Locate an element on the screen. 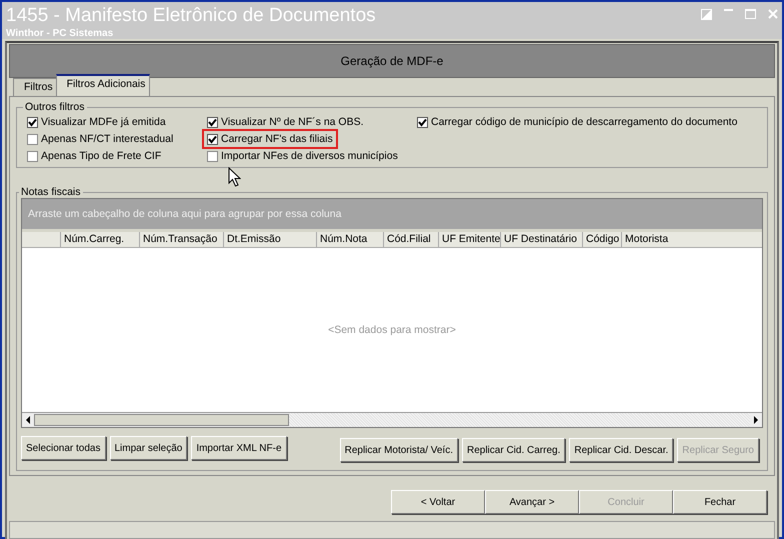 This screenshot has height=539, width=784. horizontal-scrollbar is located at coordinates (392, 420).